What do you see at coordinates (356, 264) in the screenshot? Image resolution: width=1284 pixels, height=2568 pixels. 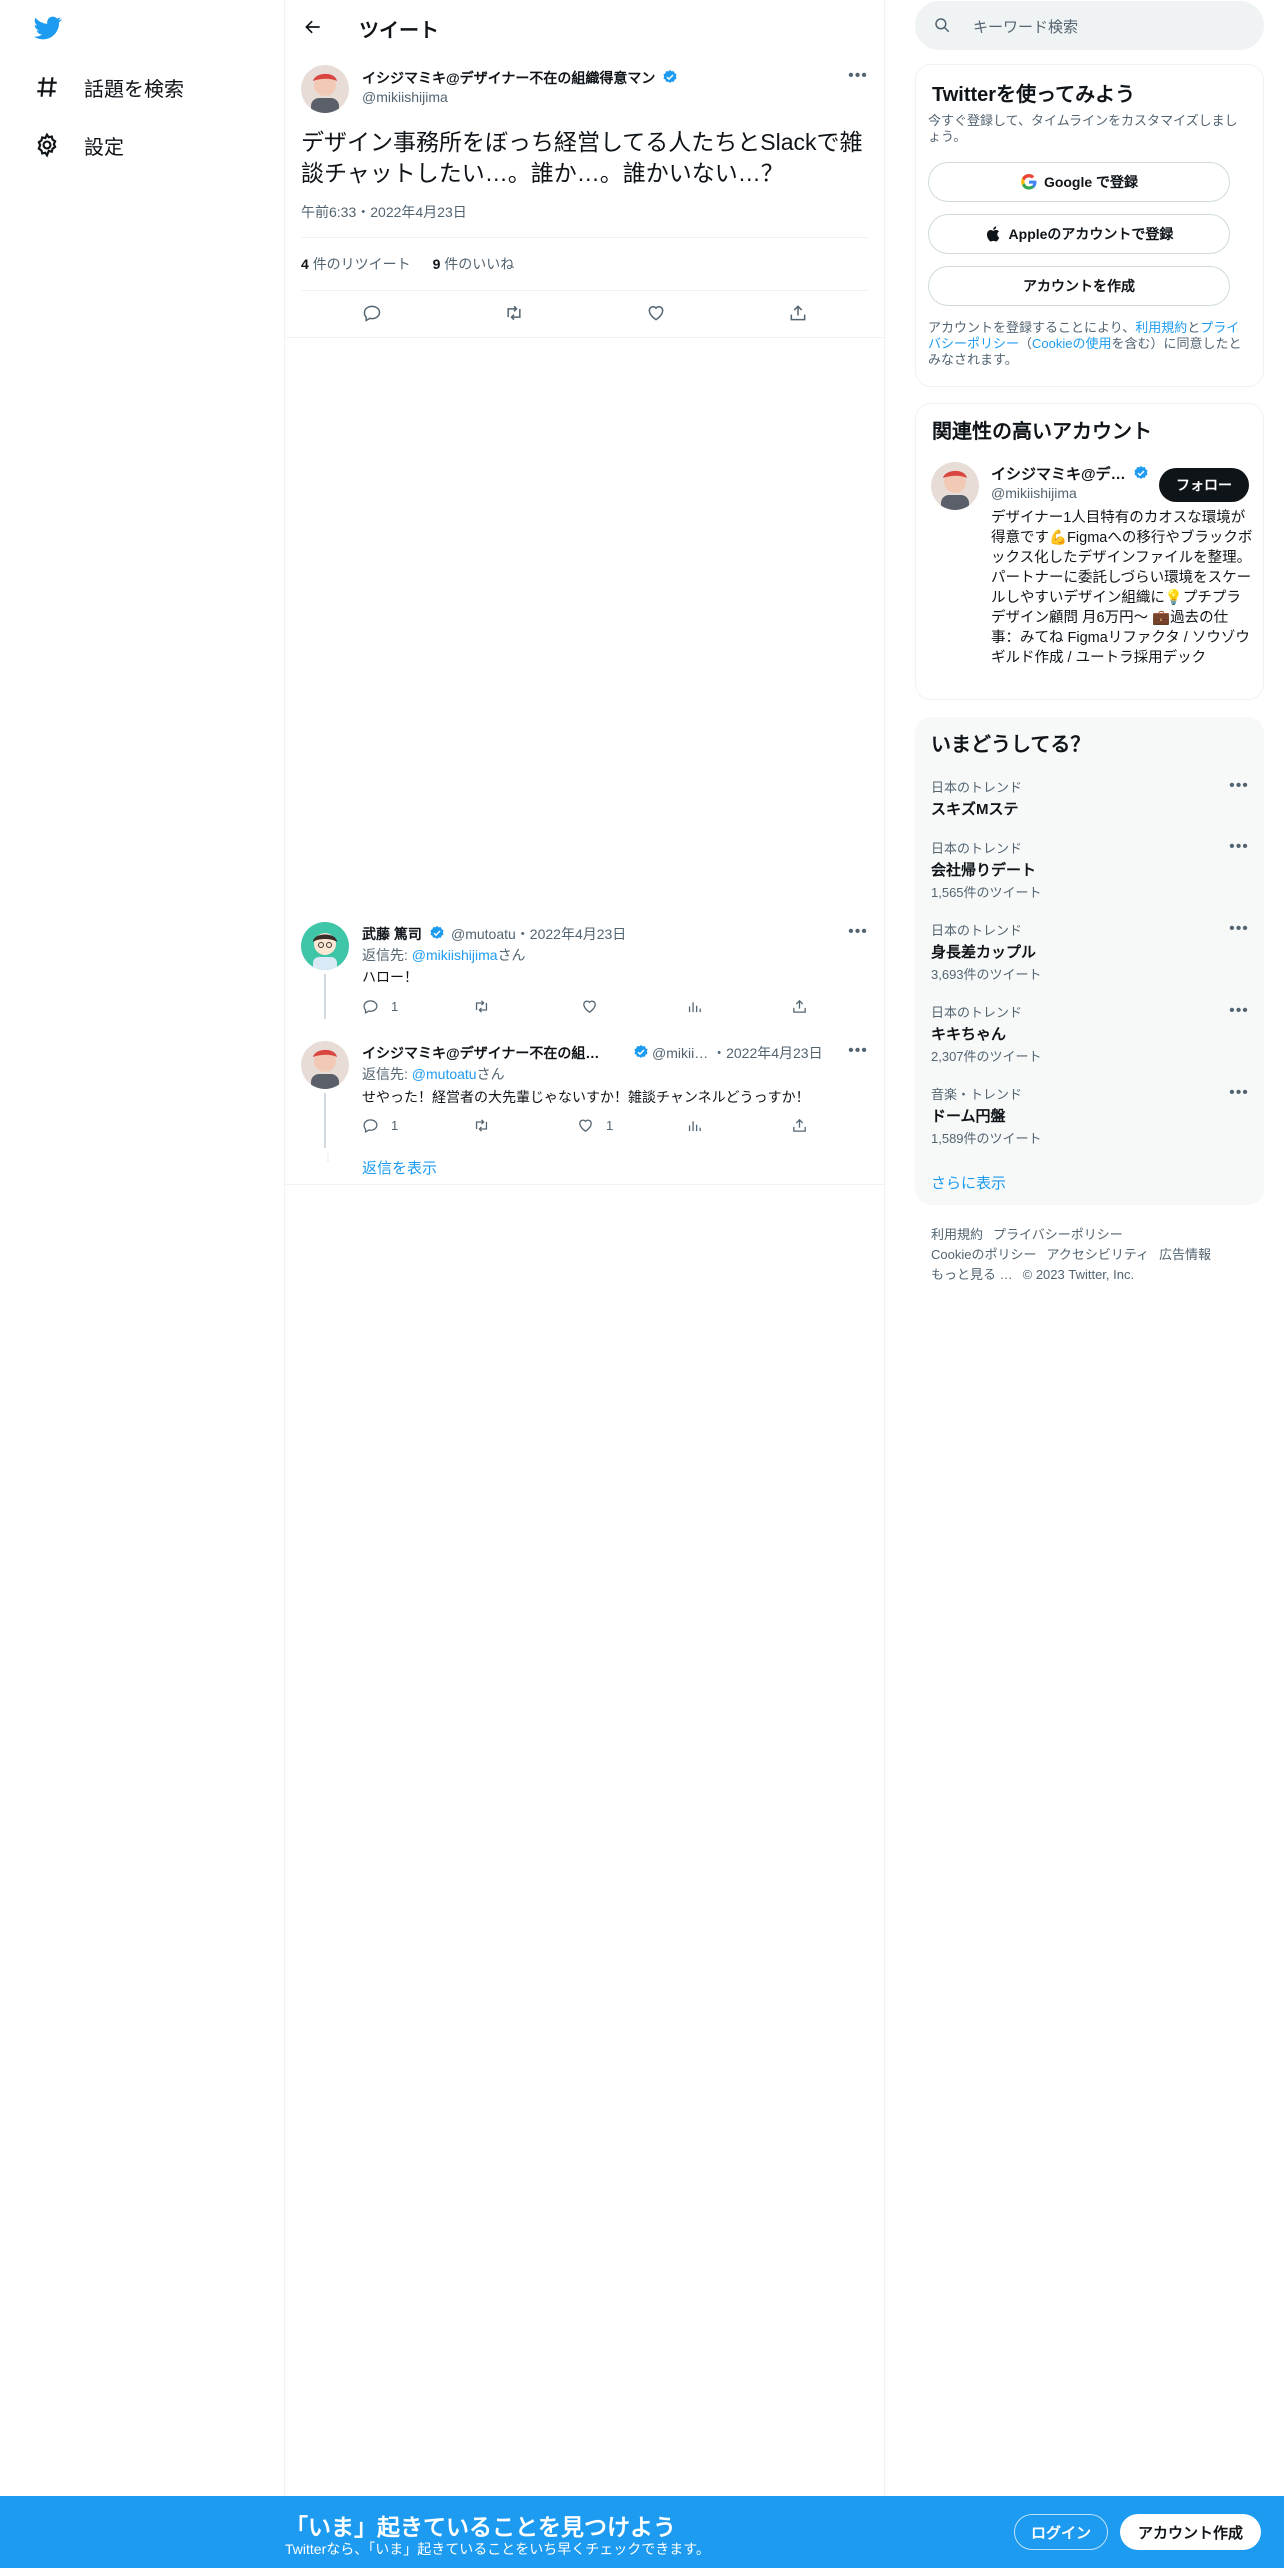 I see `retweet-stat: 4 件のリツイート` at bounding box center [356, 264].